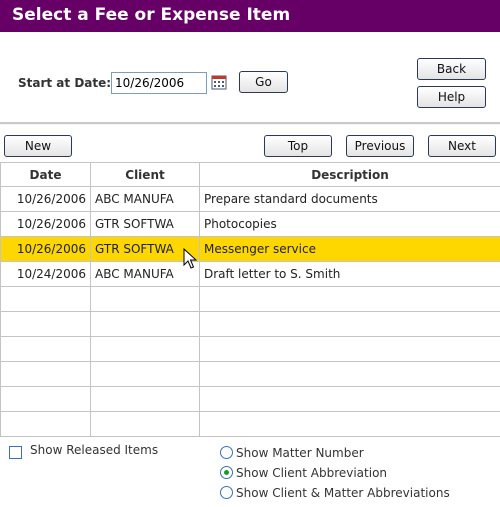 Image resolution: width=500 pixels, height=507 pixels. I want to click on go-button: Go, so click(263, 82).